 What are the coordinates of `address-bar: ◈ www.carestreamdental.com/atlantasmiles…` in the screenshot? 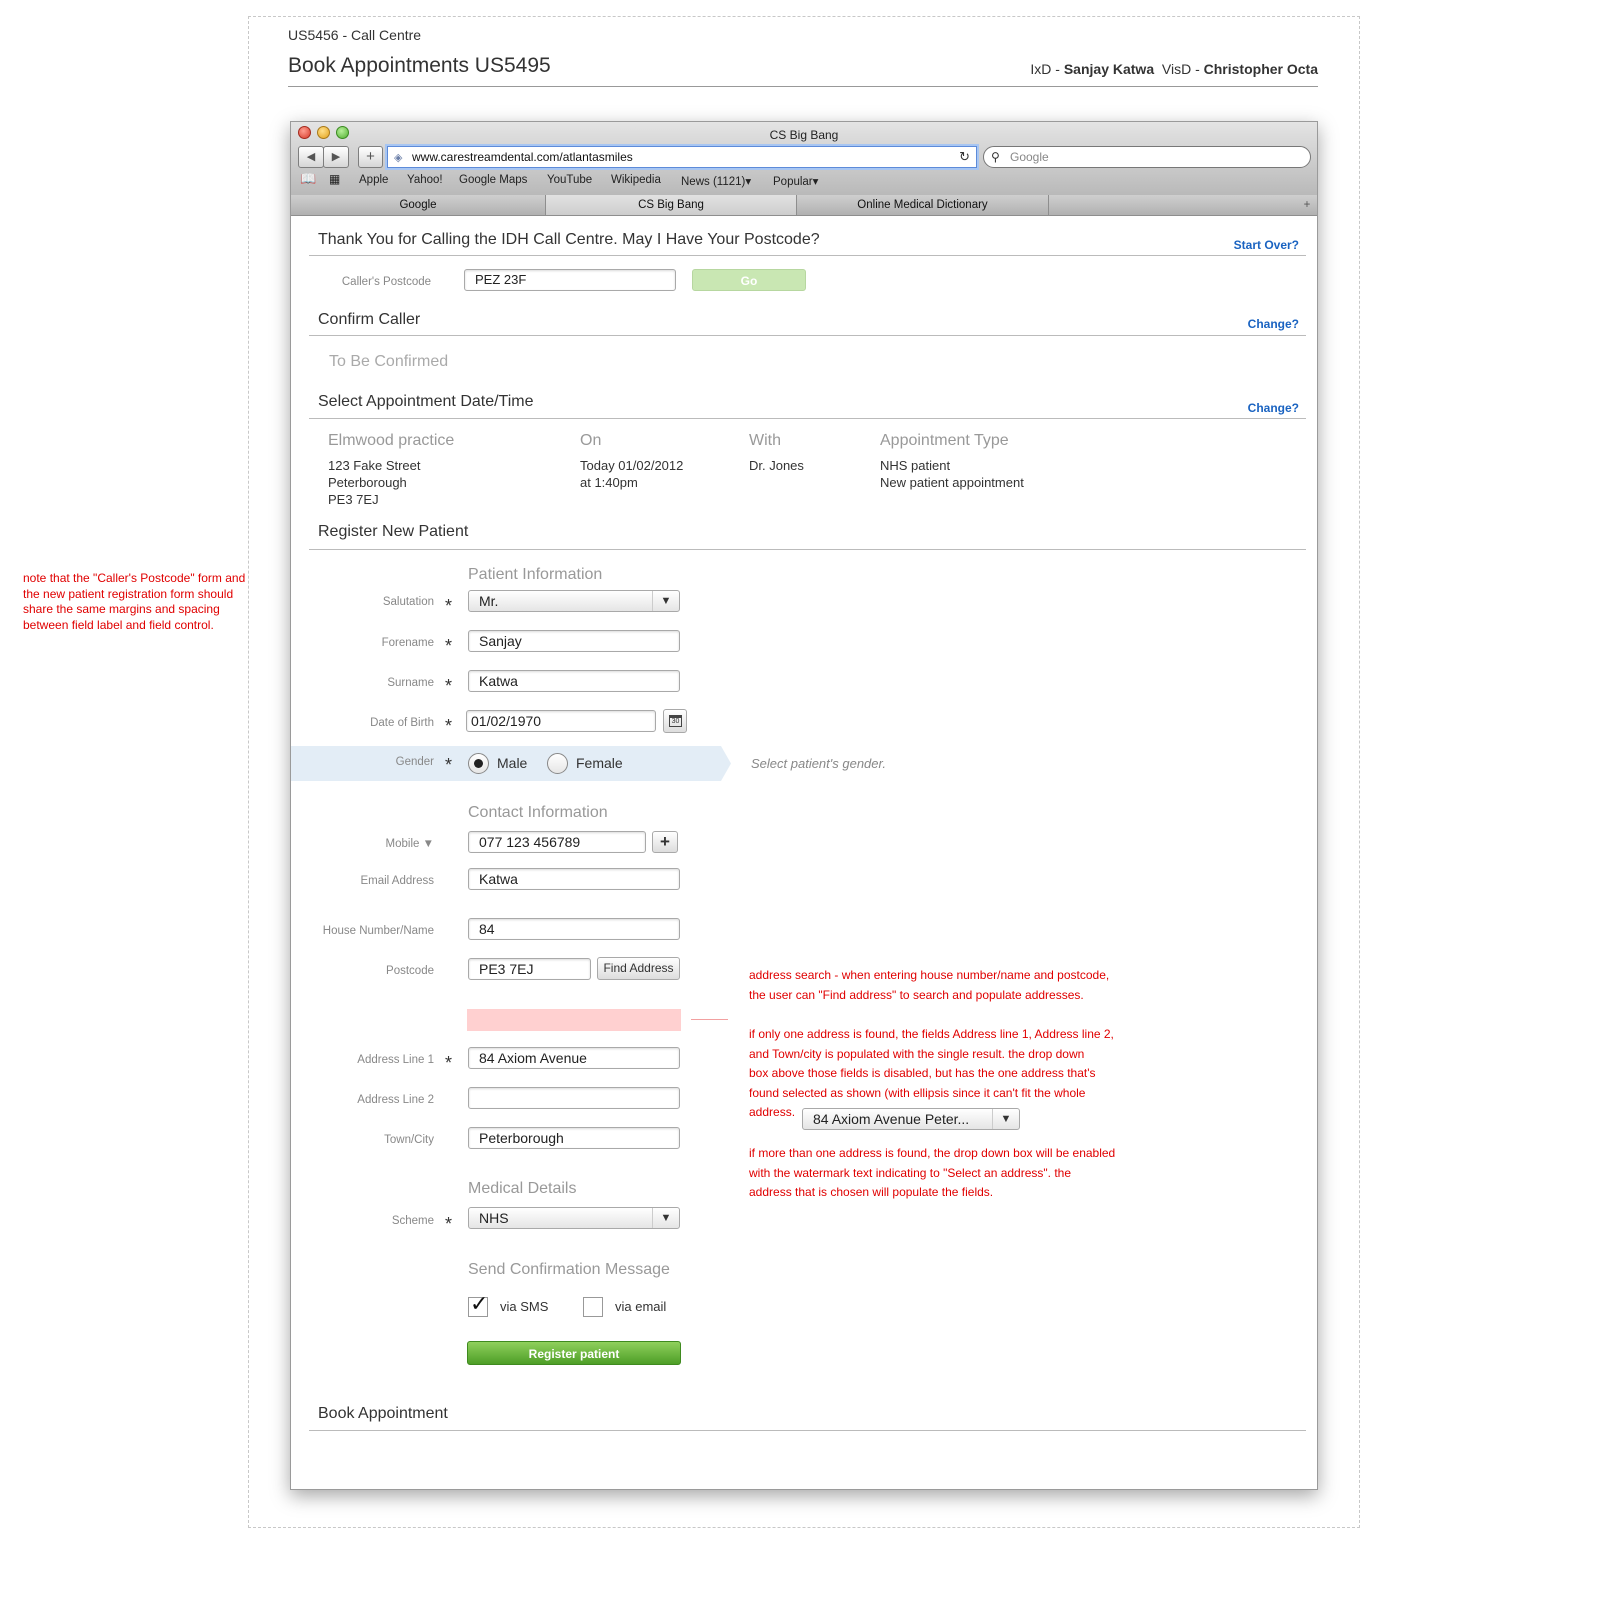 It's located at (682, 157).